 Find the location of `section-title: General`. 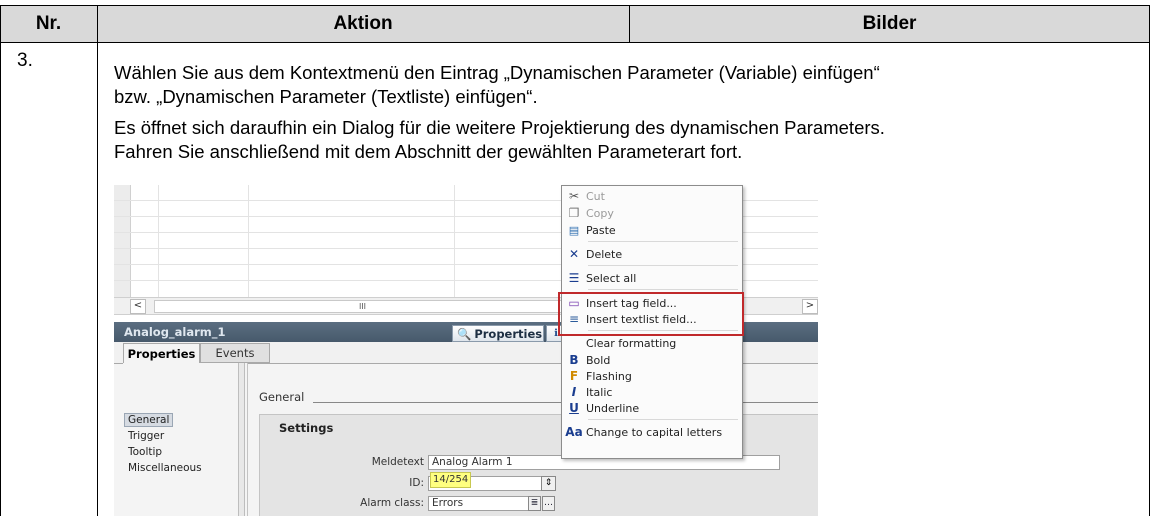

section-title: General is located at coordinates (282, 397).